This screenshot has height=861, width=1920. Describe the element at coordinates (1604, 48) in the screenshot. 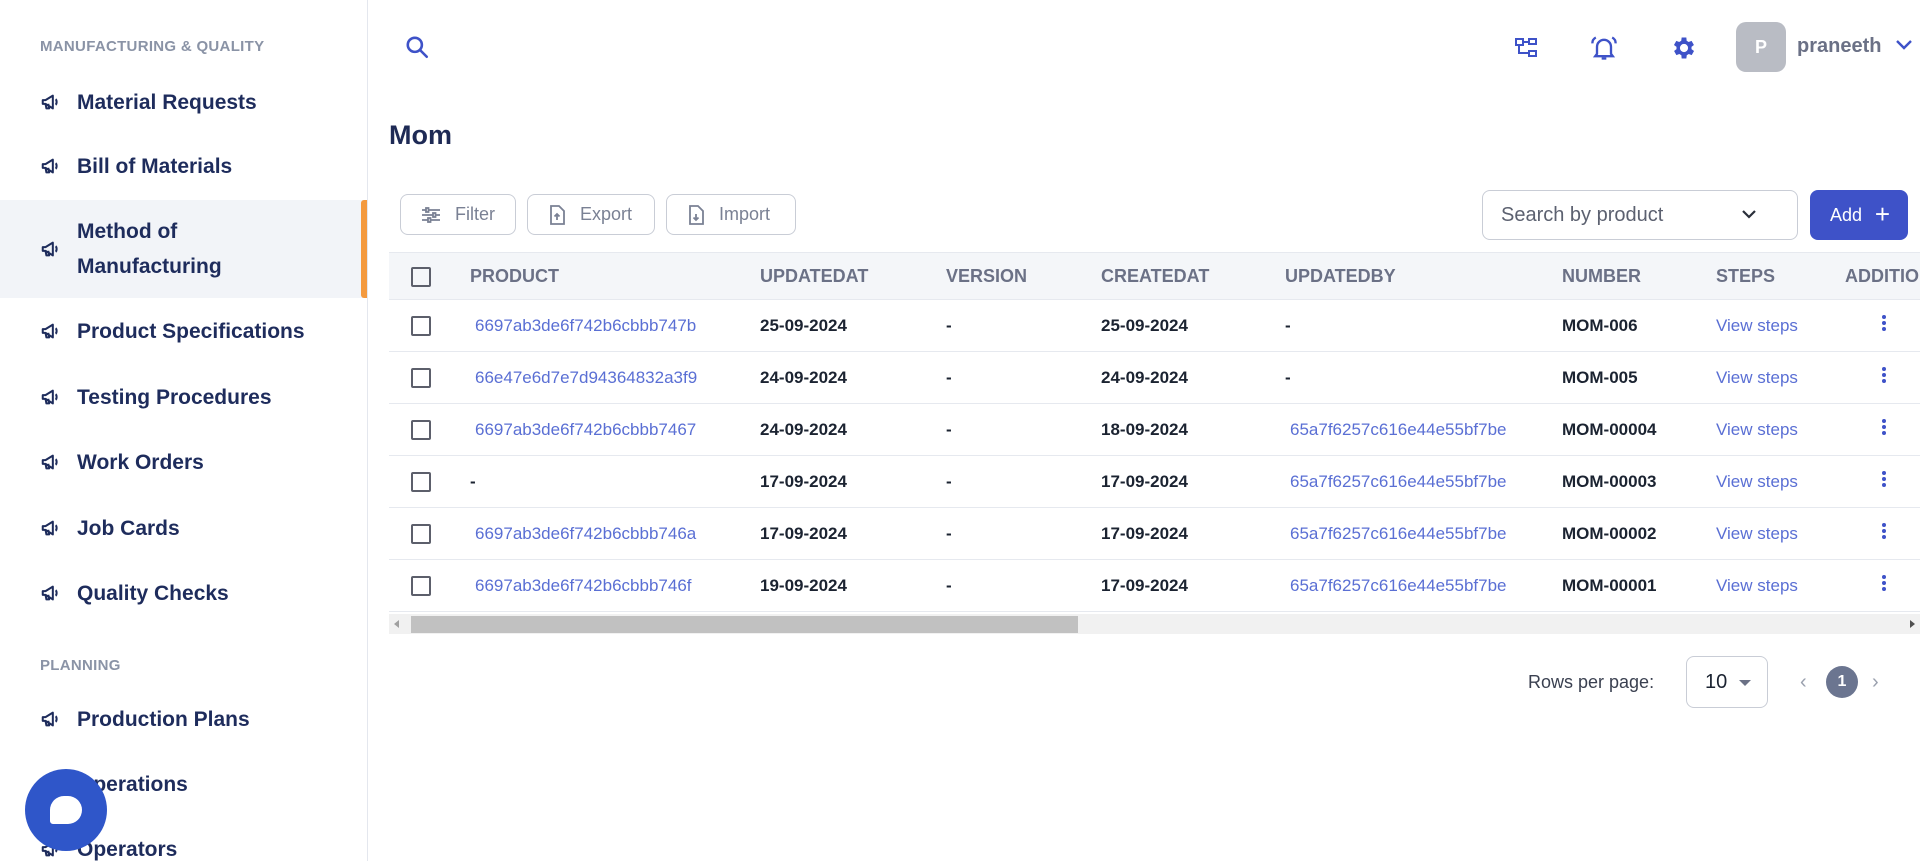

I see `bell-icon` at that location.